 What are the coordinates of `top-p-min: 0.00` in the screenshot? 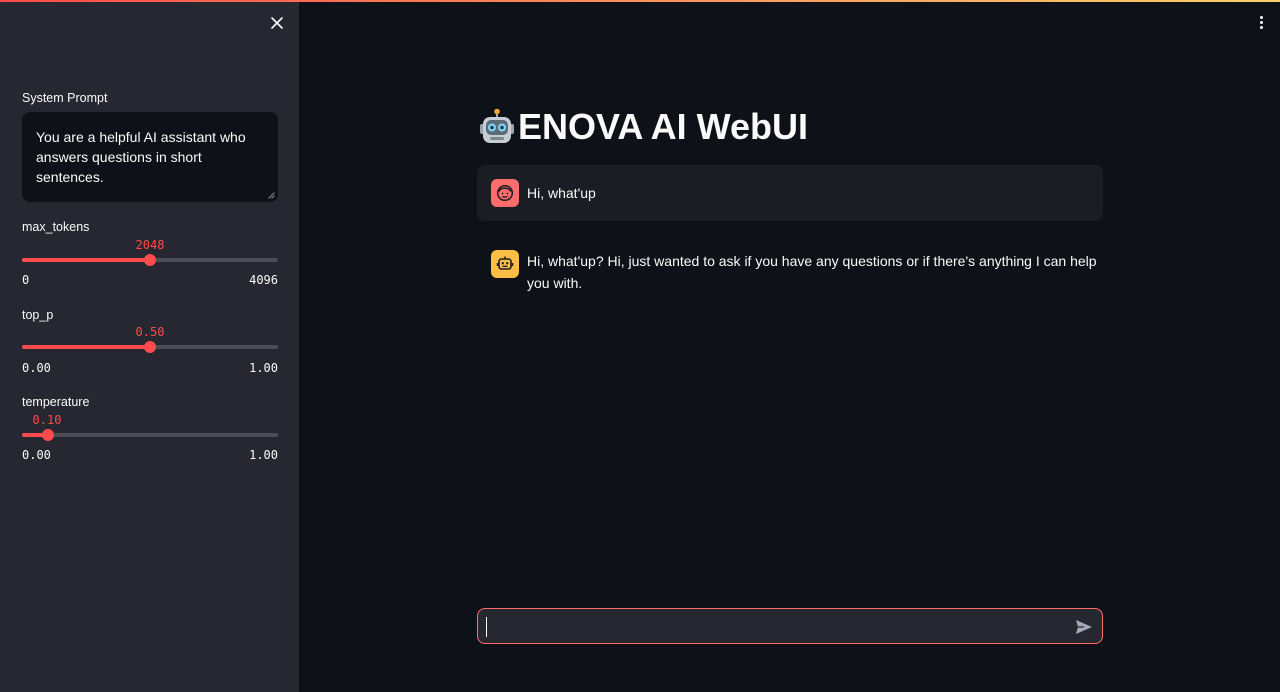 It's located at (36, 368).